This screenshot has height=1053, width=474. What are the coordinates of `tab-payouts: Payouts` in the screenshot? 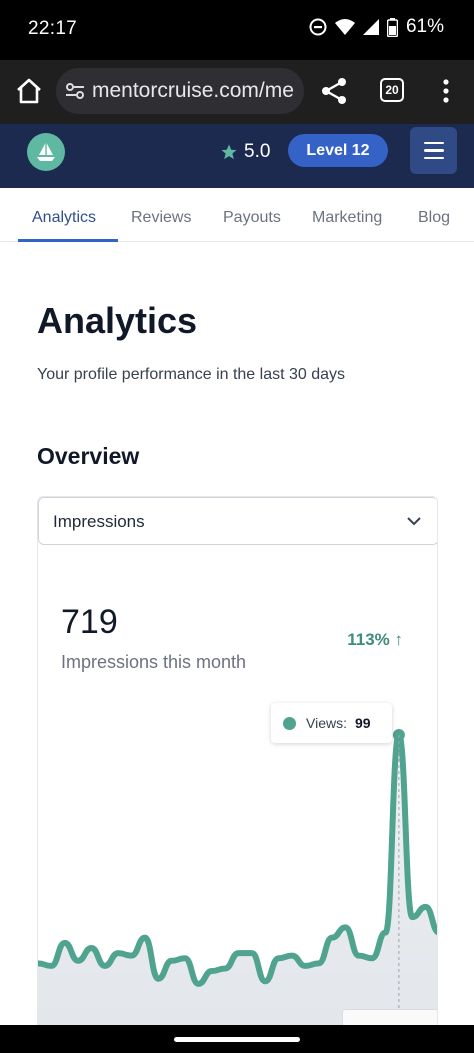 It's located at (252, 218).